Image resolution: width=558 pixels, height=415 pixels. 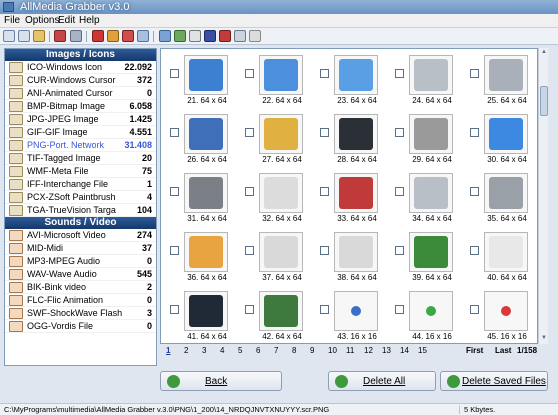 What do you see at coordinates (544, 339) in the screenshot?
I see `scroll-down-arrow: ▼` at bounding box center [544, 339].